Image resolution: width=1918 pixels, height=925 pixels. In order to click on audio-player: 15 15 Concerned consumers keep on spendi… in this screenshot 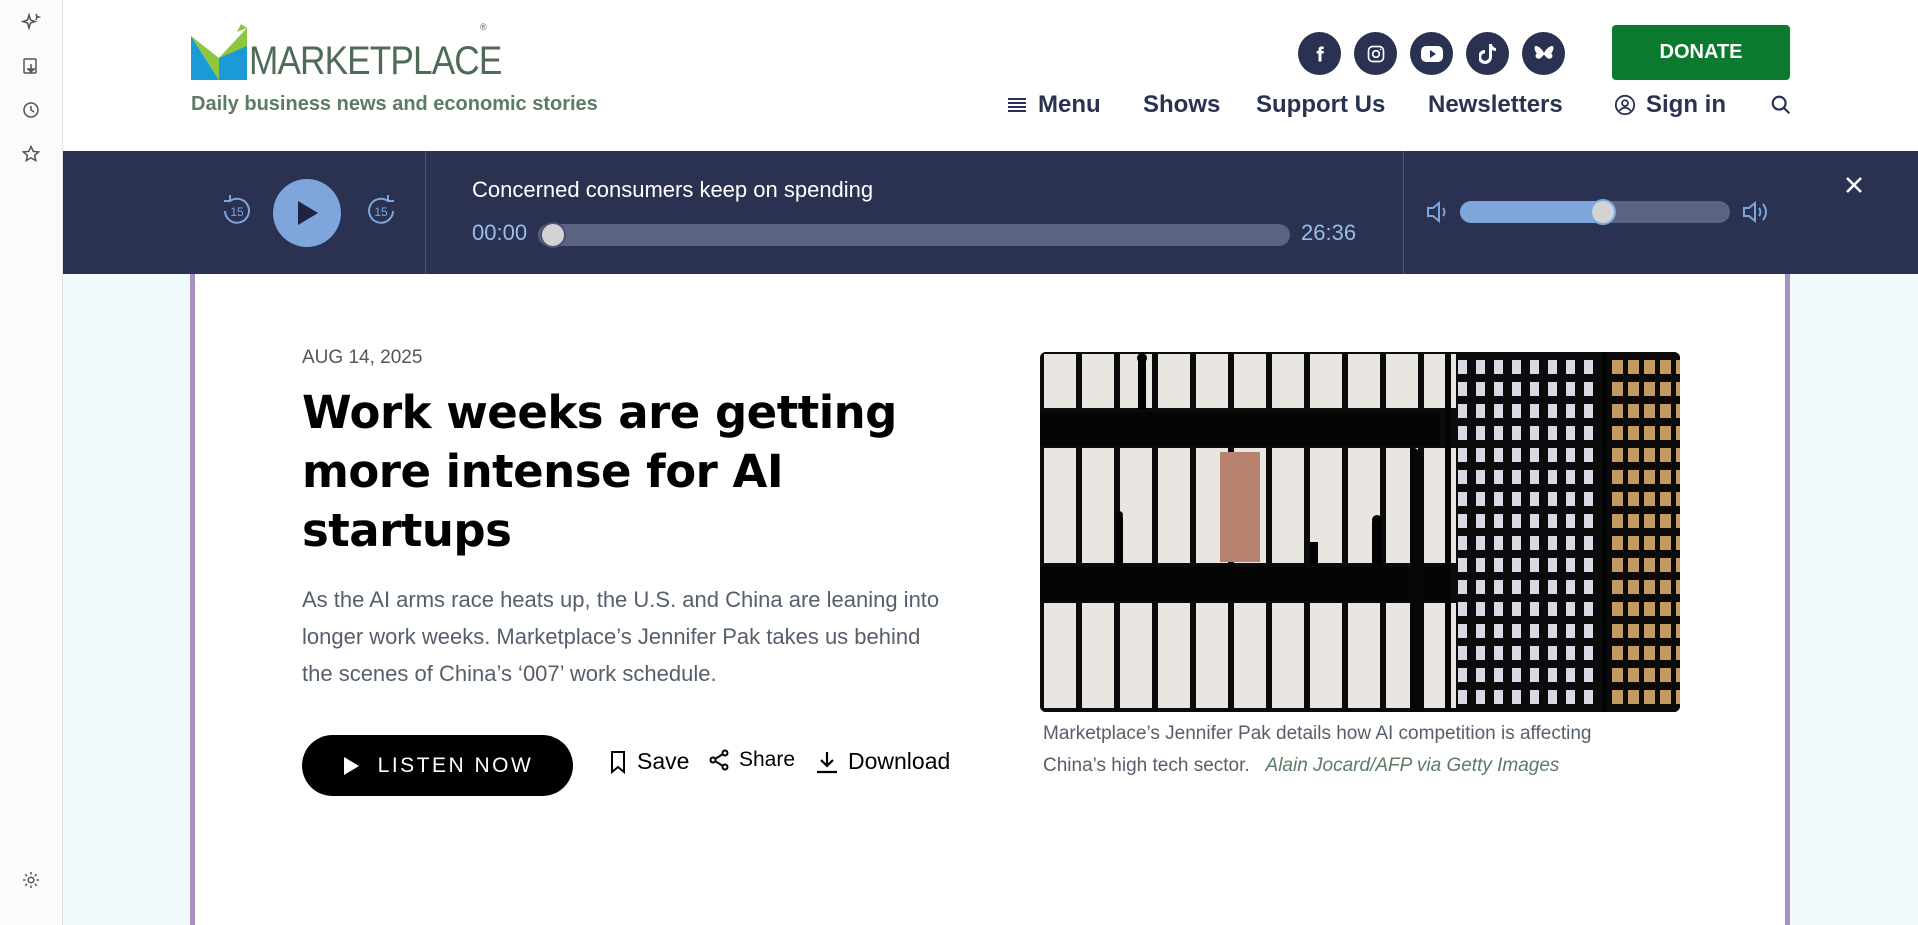, I will do `click(990, 212)`.